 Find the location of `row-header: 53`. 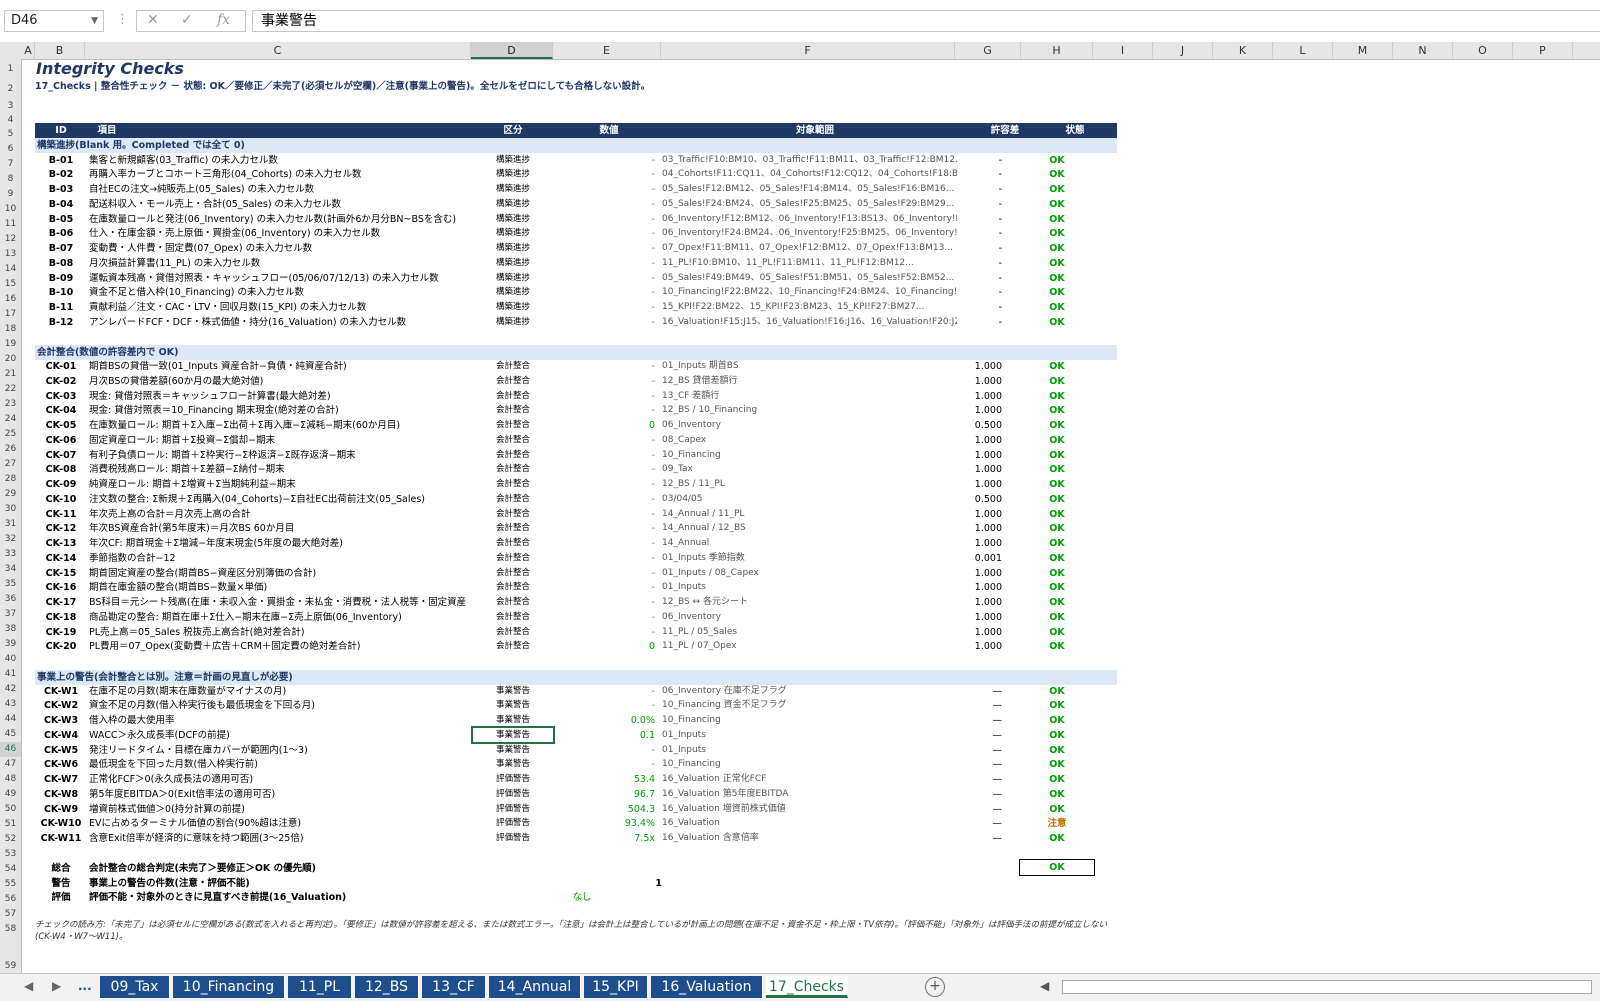

row-header: 53 is located at coordinates (10, 854).